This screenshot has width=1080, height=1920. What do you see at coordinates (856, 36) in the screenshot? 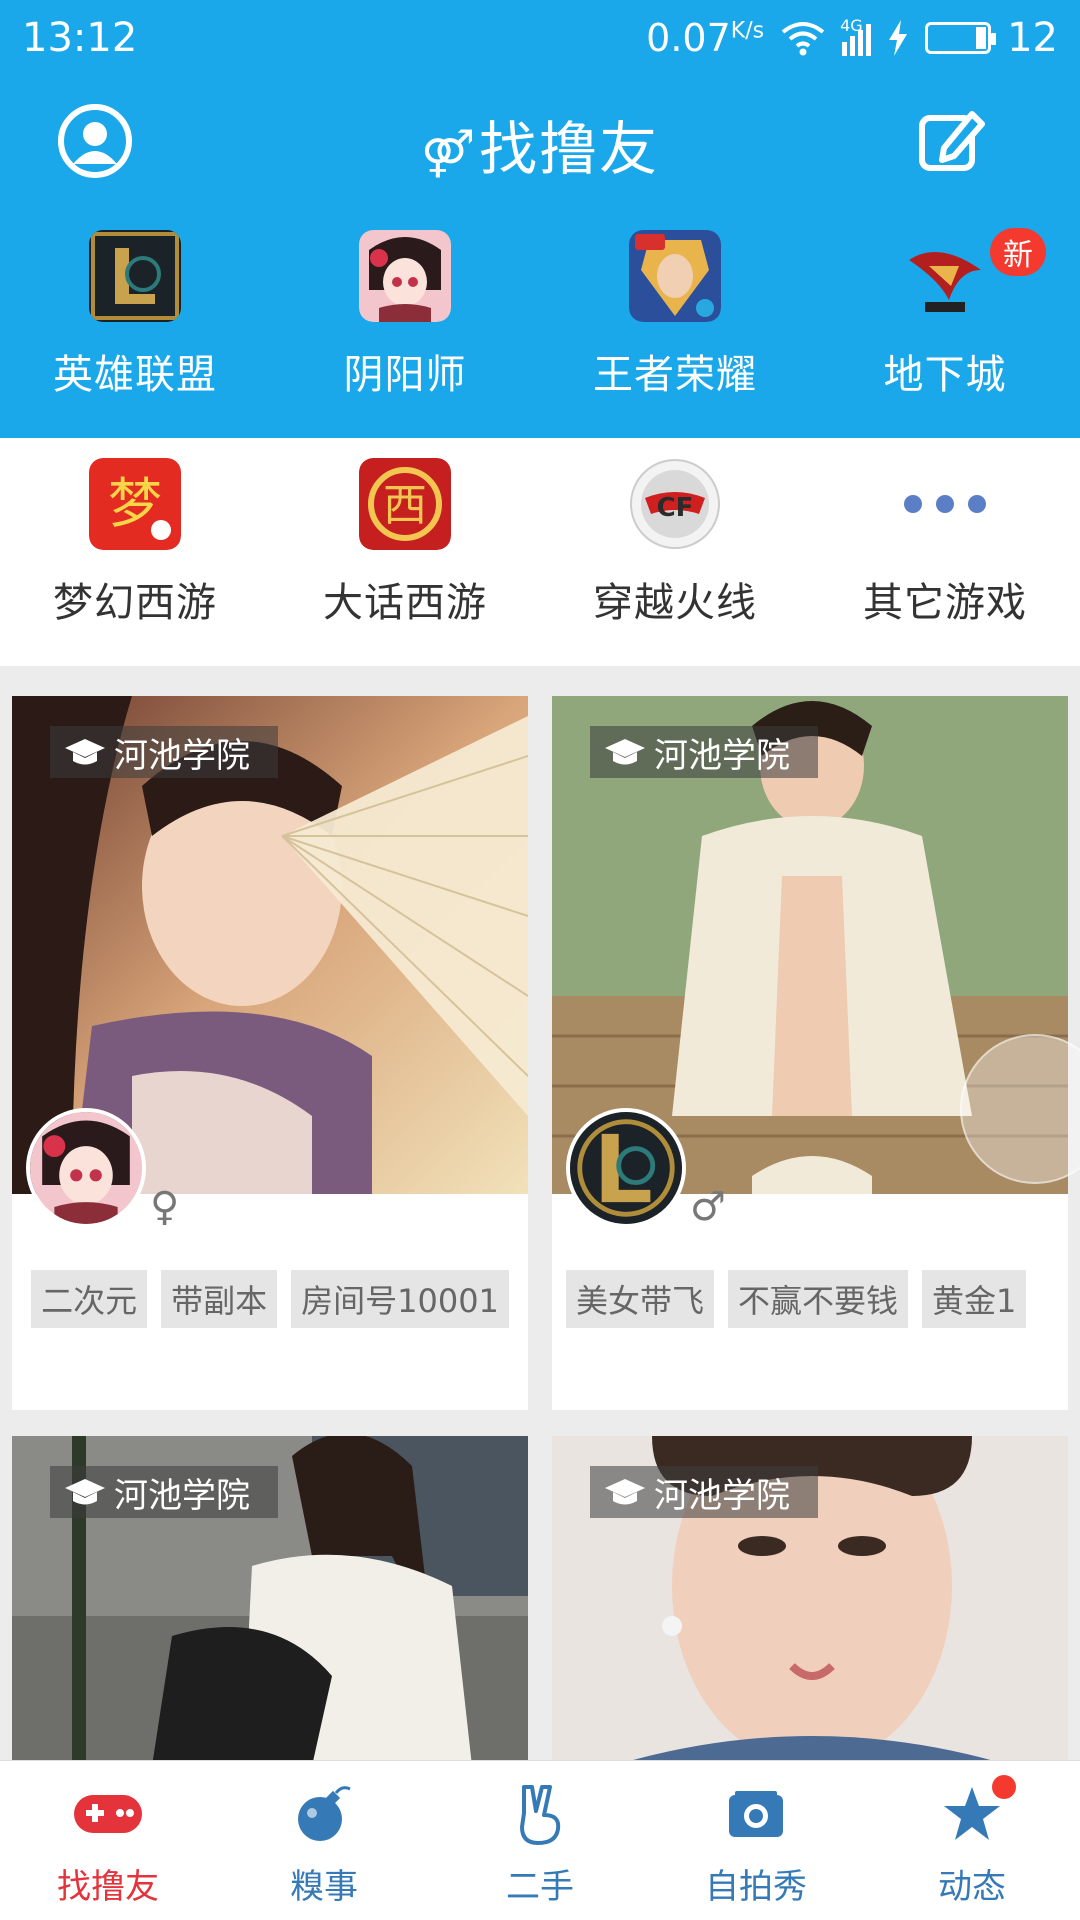
I see `signal-icon: 4G` at bounding box center [856, 36].